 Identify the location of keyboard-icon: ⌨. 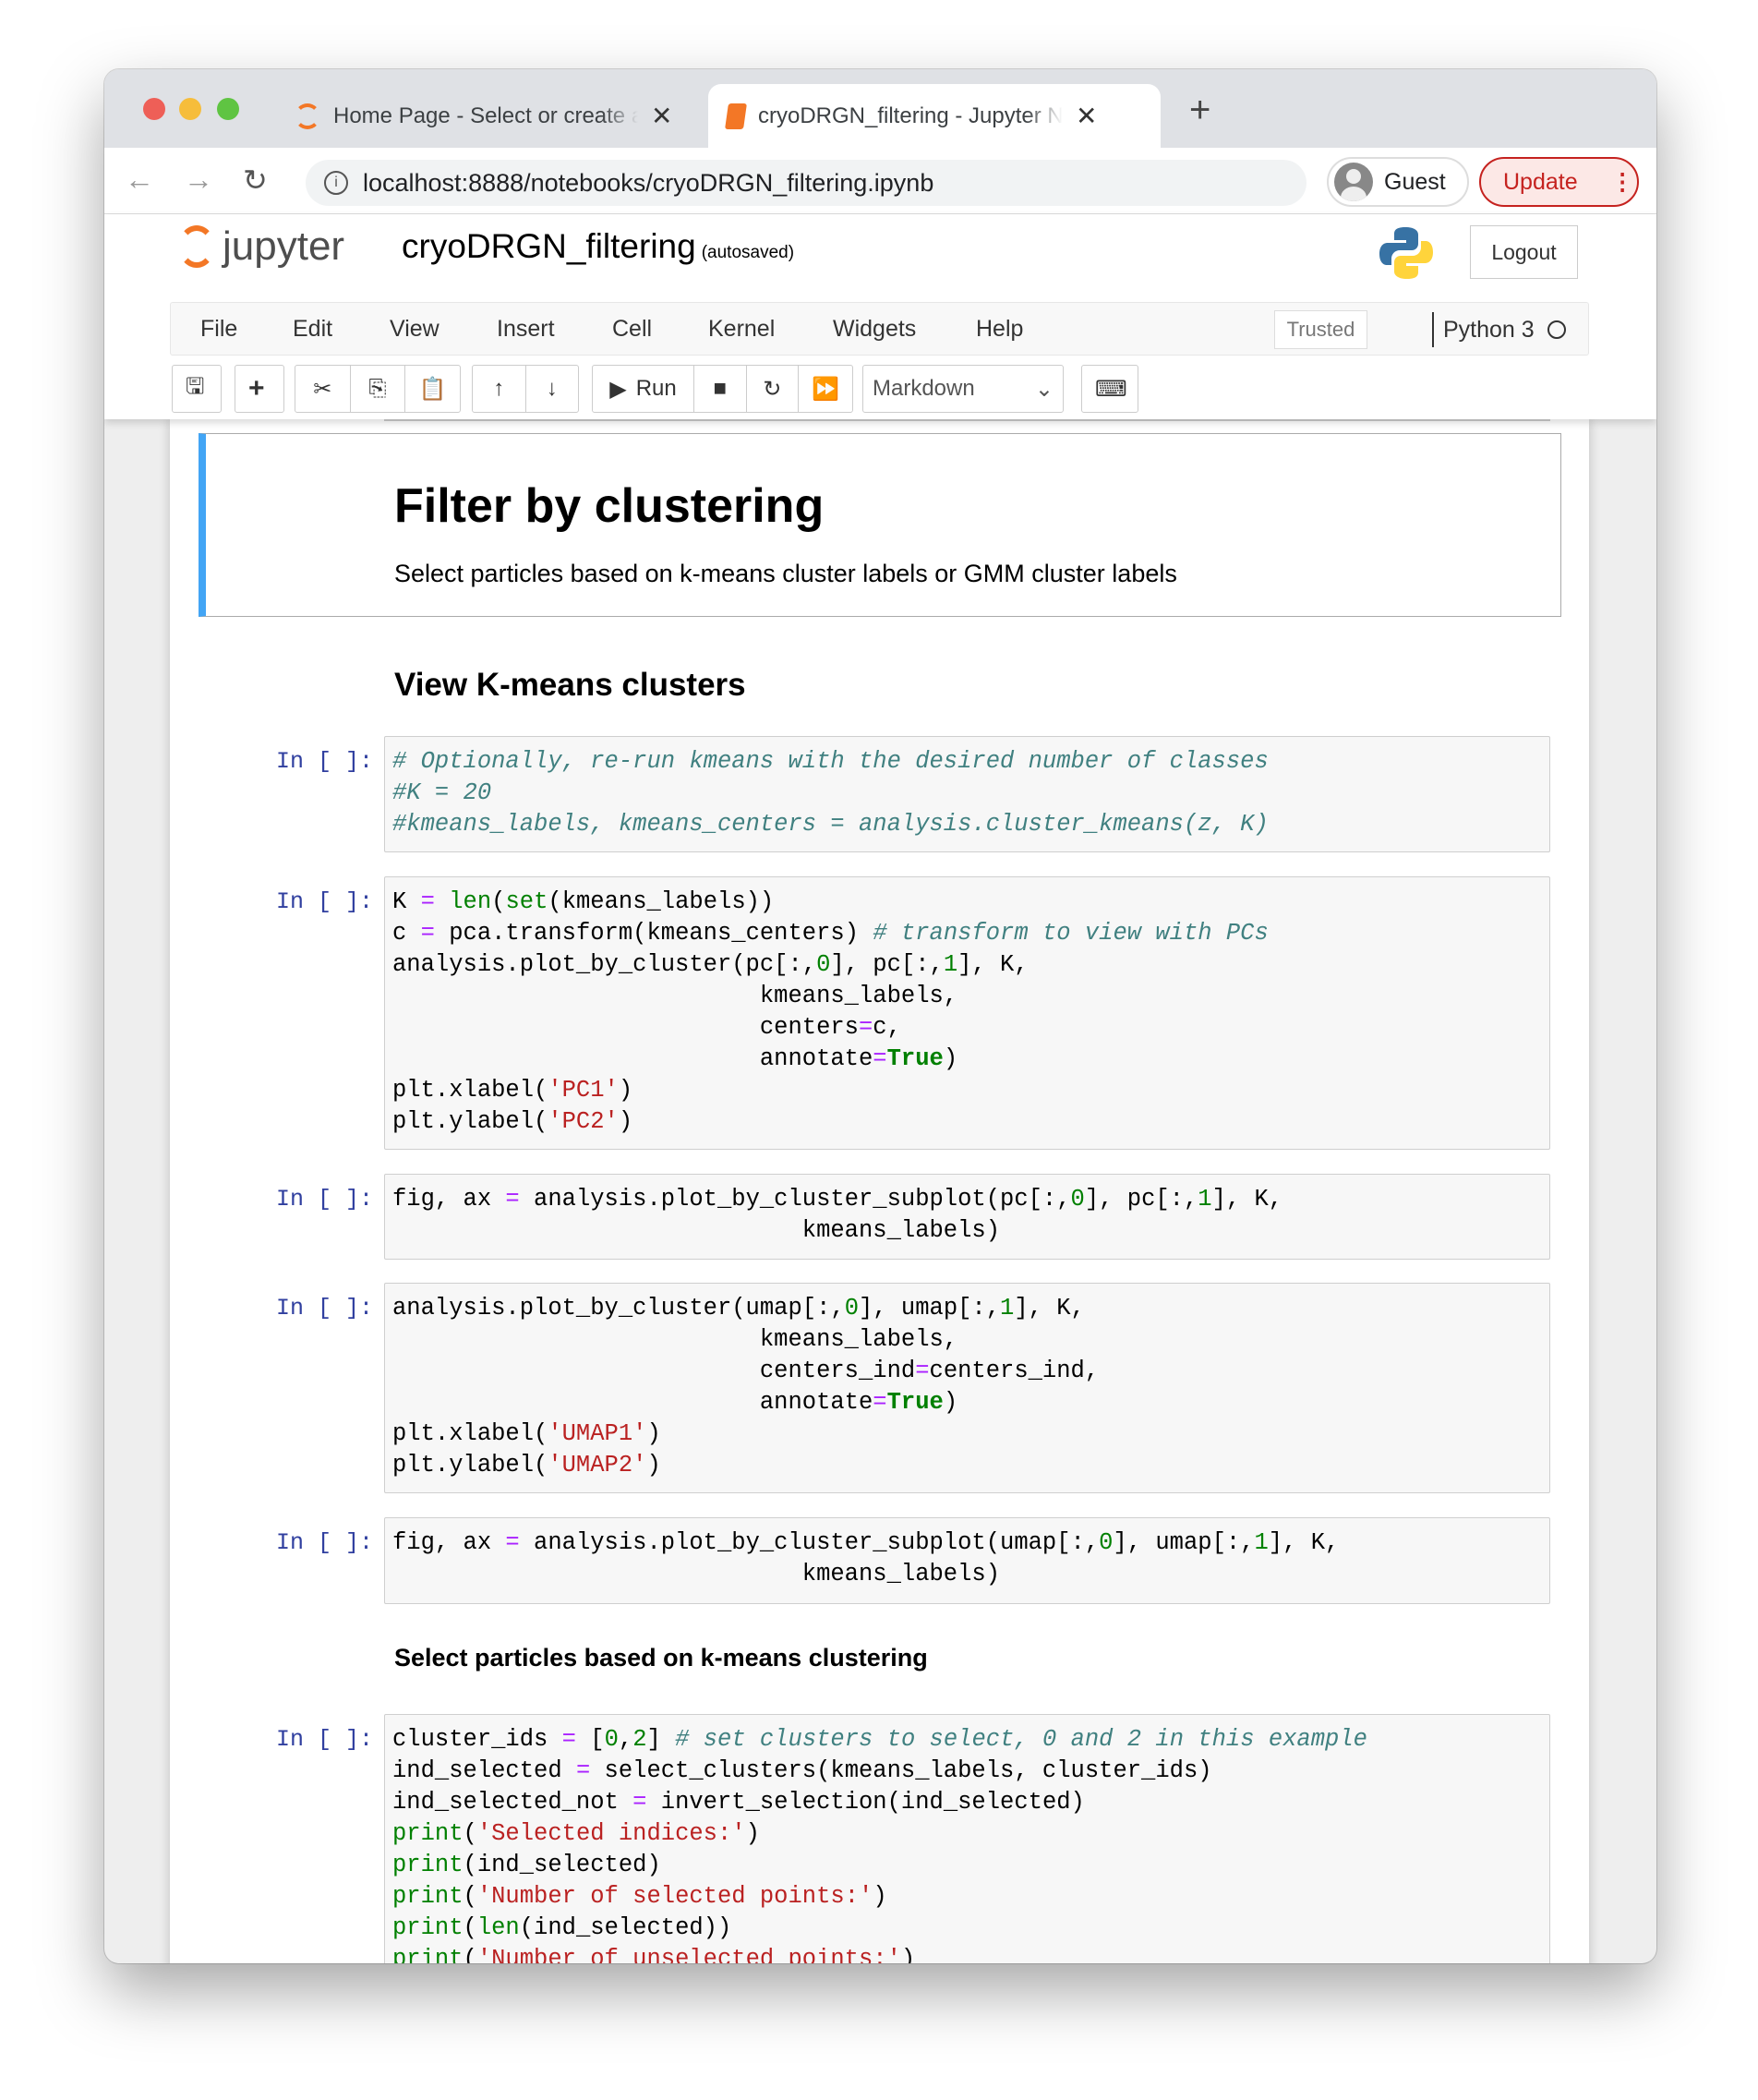
(1111, 389).